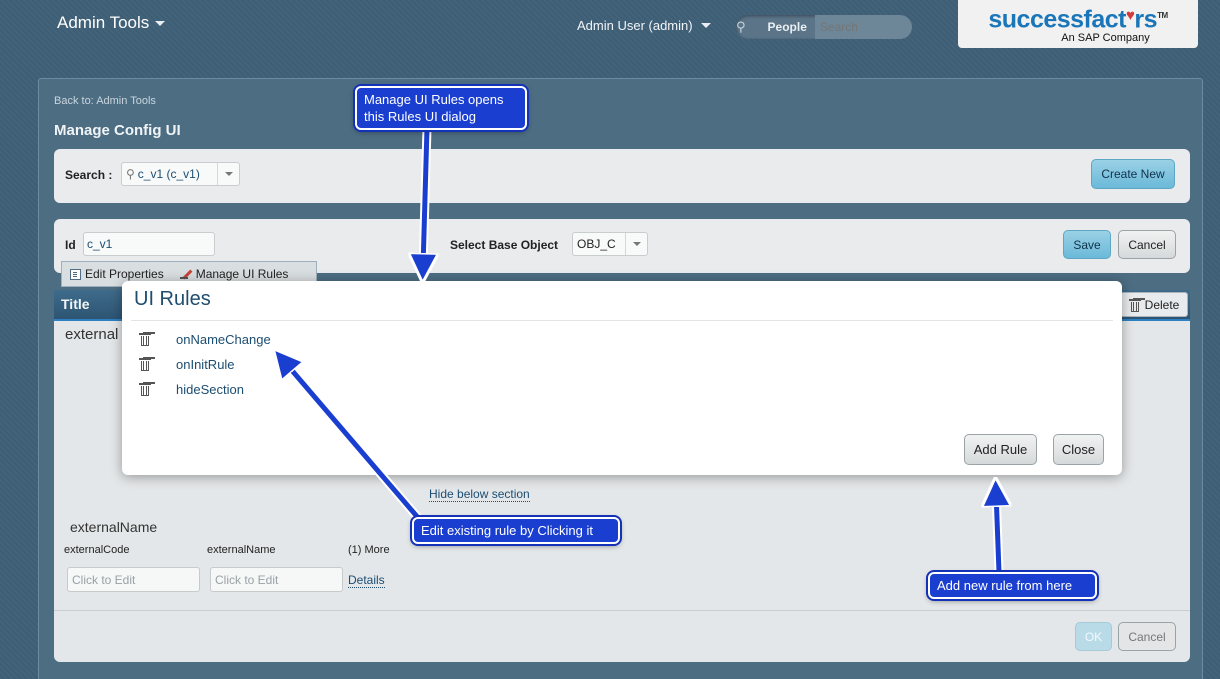  Describe the element at coordinates (168, 174) in the screenshot. I see `search-combo-value: c_v1 (c_v1)` at that location.